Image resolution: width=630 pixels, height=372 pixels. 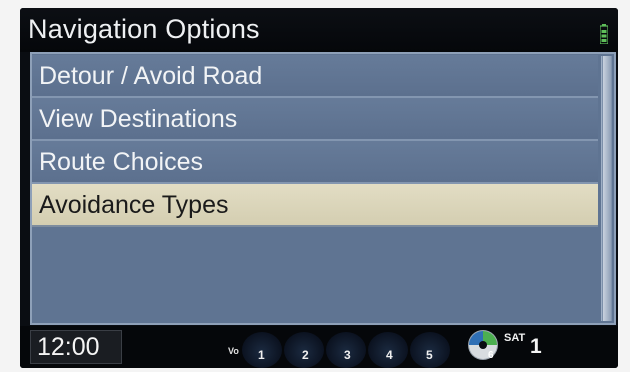 What do you see at coordinates (536, 346) in the screenshot?
I see `channel-number: 1` at bounding box center [536, 346].